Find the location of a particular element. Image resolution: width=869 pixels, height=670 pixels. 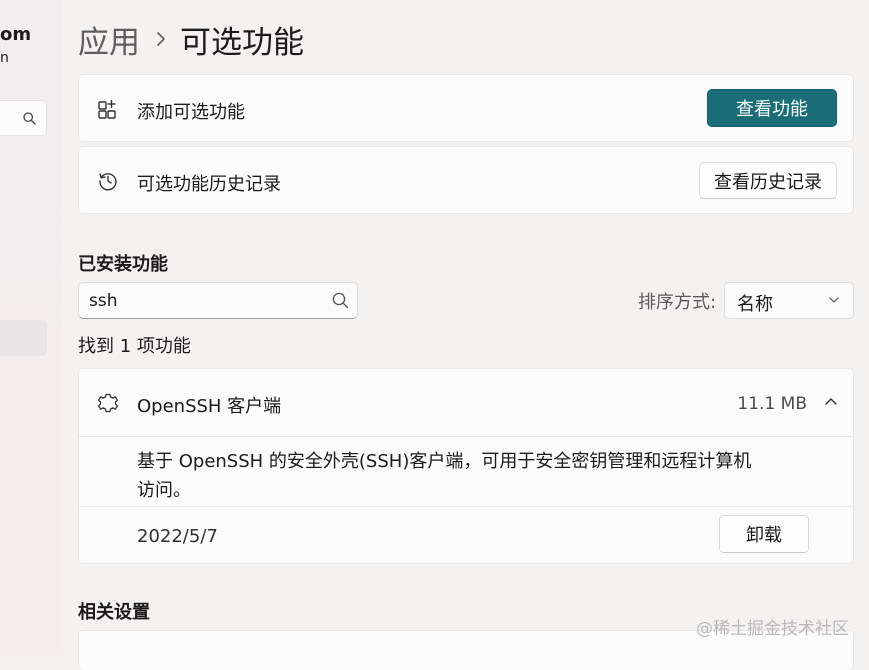

divider is located at coordinates (466, 506).